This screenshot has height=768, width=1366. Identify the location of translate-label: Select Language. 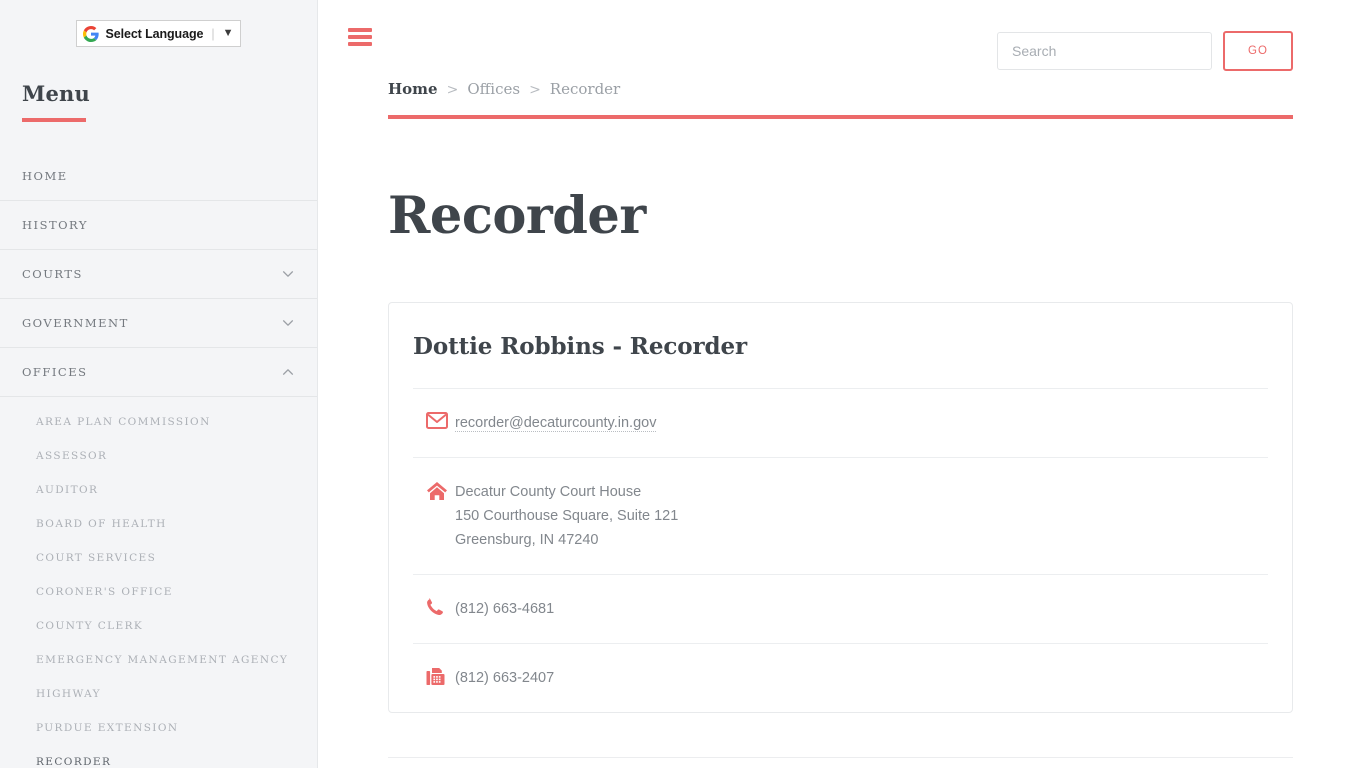
(154, 33).